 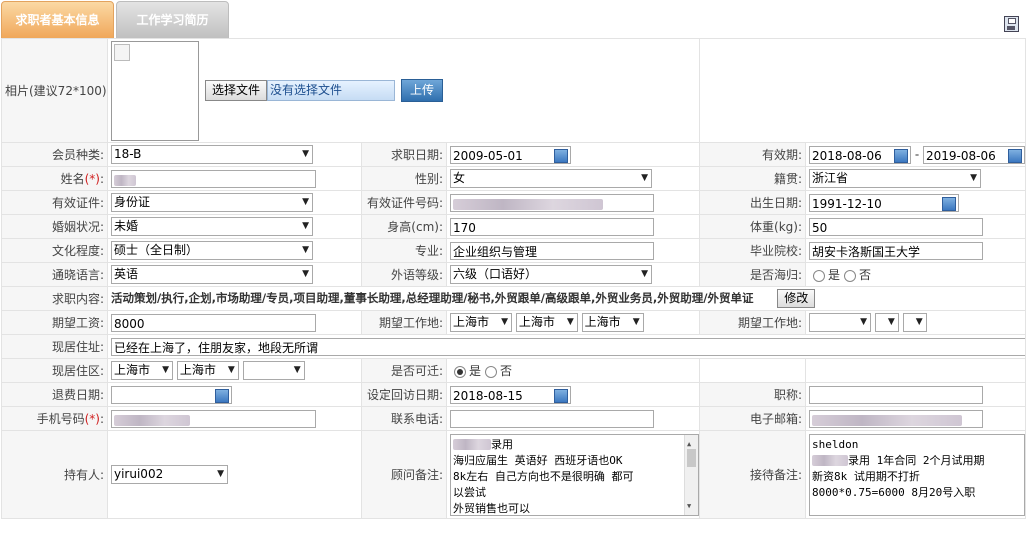 What do you see at coordinates (546, 322) in the screenshot?
I see `work-city-select: 上海市 ▼` at bounding box center [546, 322].